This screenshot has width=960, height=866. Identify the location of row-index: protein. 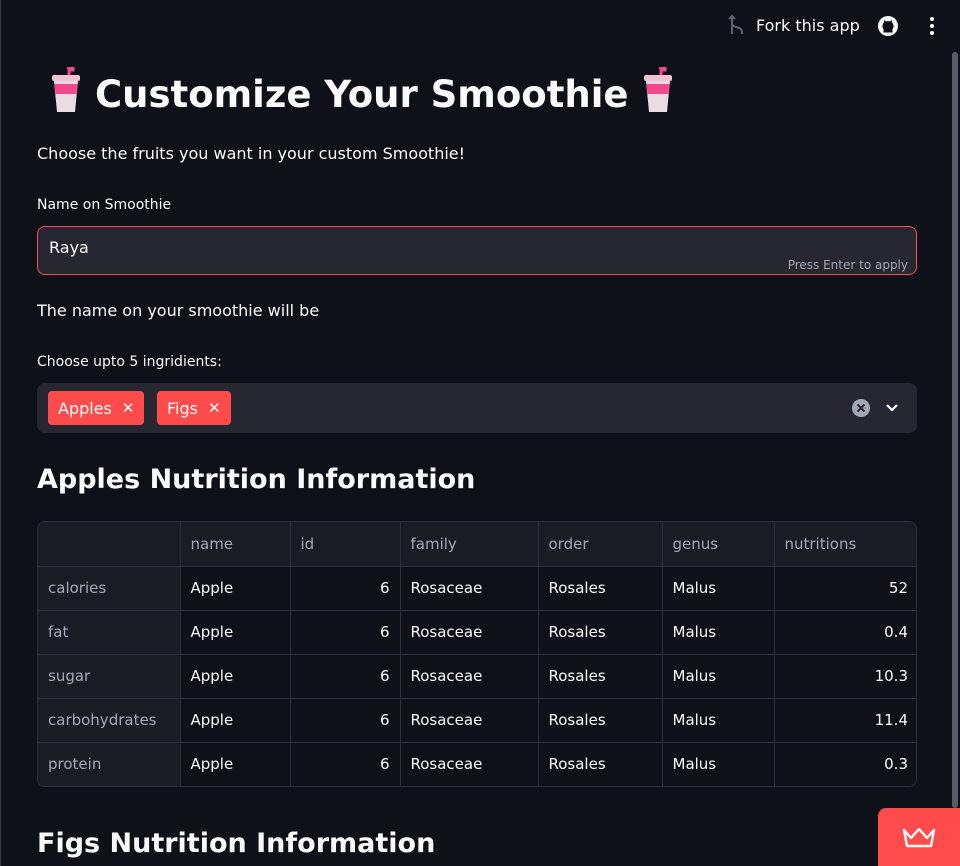
(109, 764).